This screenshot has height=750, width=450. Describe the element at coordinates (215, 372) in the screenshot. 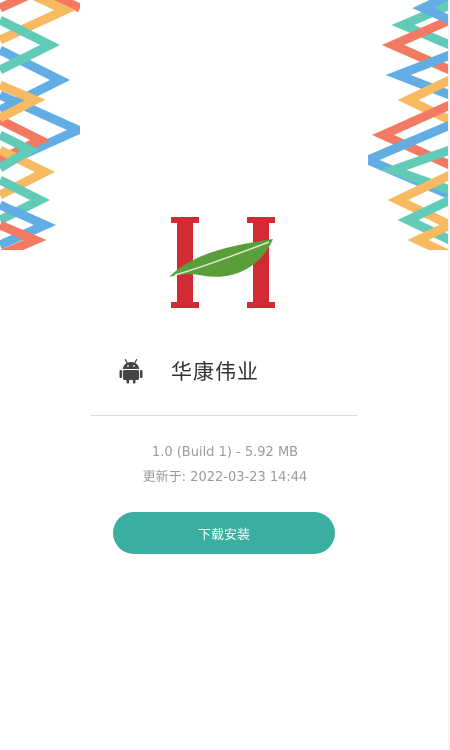

I see `app-name: 华康伟业` at that location.